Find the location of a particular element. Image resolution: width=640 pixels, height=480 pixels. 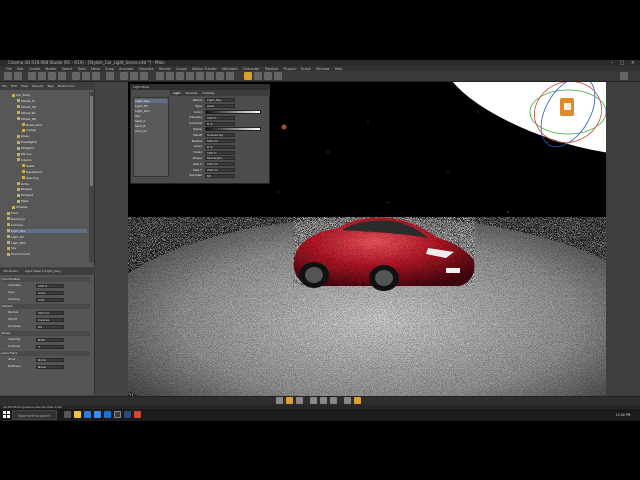

object-manager-scrollbar is located at coordinates (91, 177).